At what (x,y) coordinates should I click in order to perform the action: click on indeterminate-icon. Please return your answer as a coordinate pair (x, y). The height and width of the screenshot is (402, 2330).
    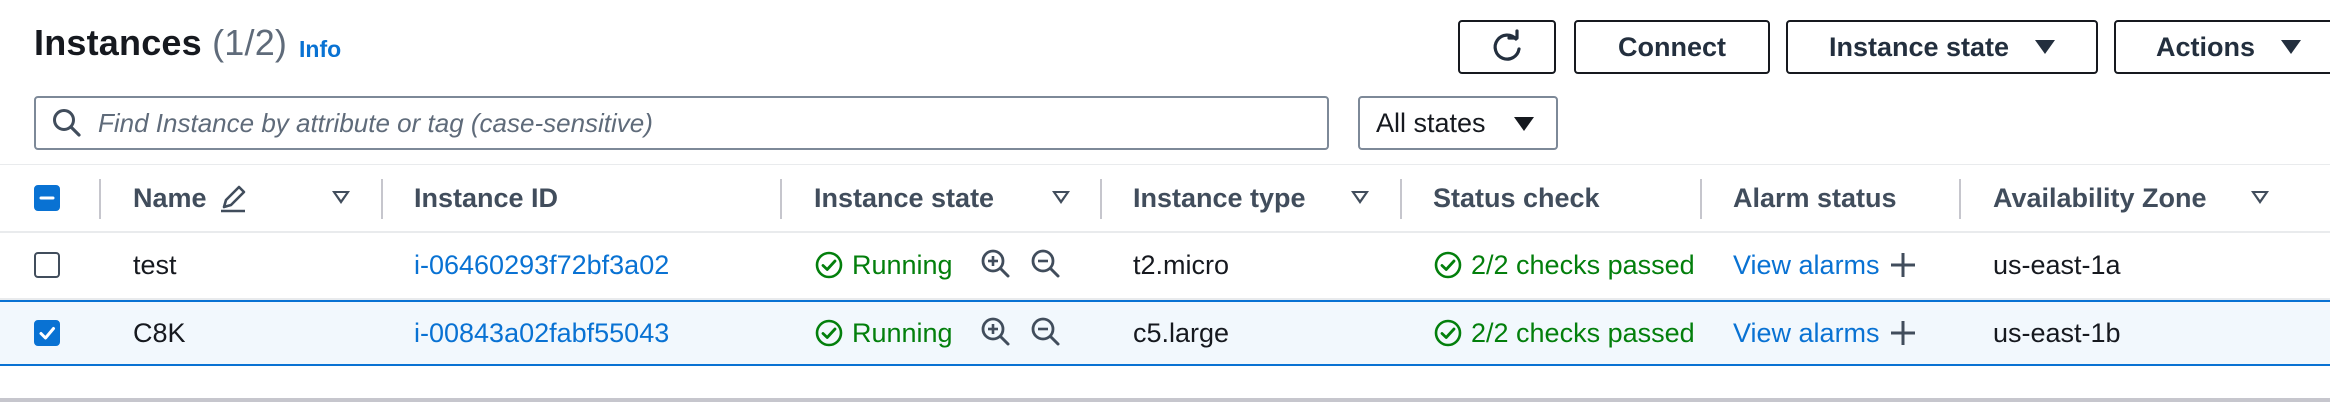
    Looking at the image, I should click on (47, 198).